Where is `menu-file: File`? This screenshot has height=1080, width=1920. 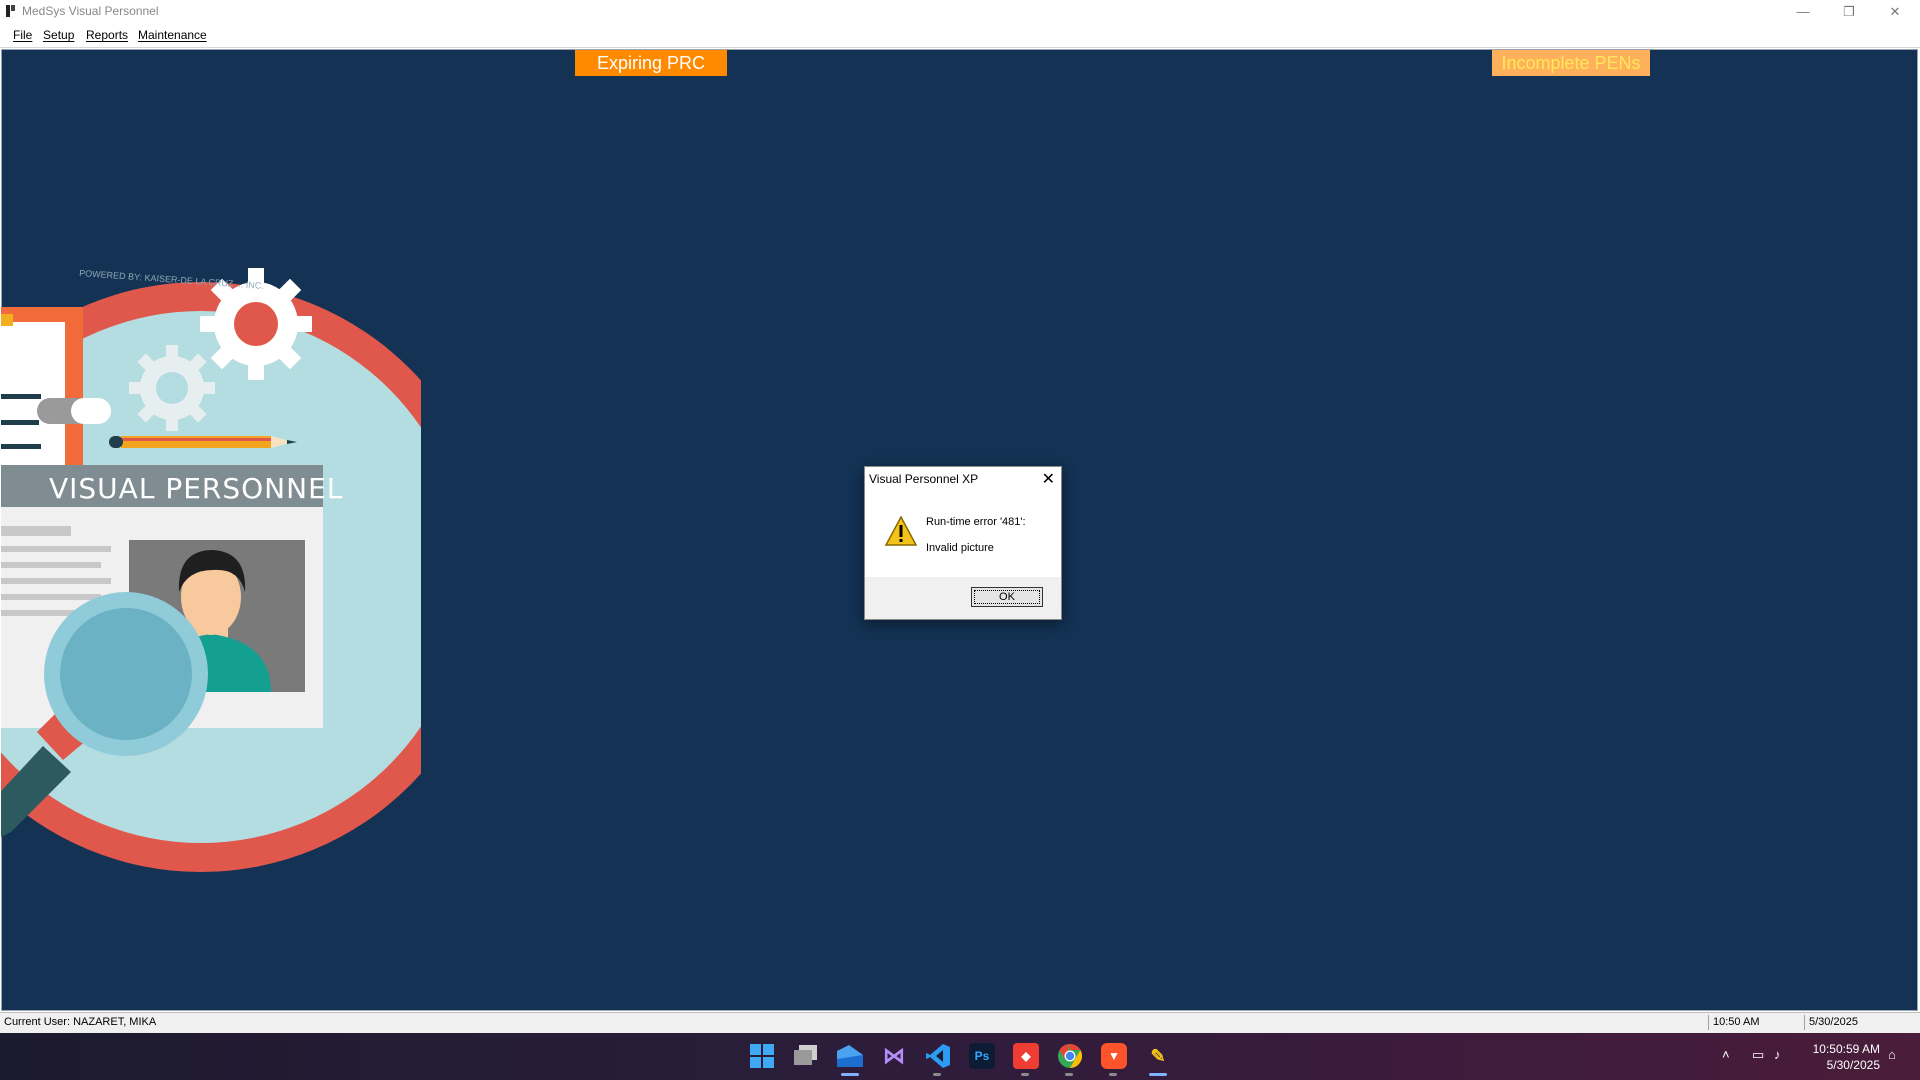 menu-file: File is located at coordinates (22, 35).